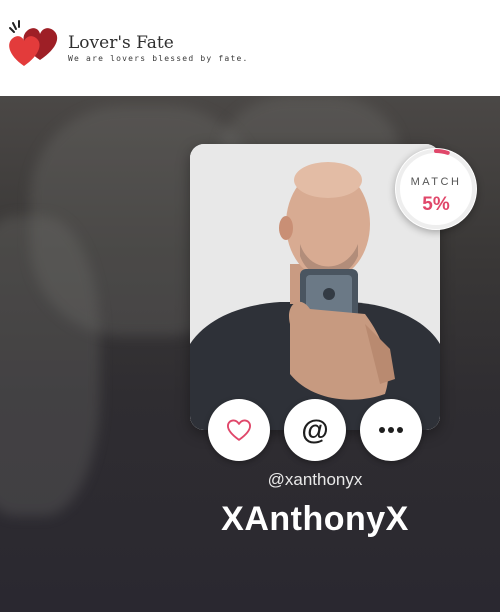  I want to click on heart-outline-icon, so click(239, 430).